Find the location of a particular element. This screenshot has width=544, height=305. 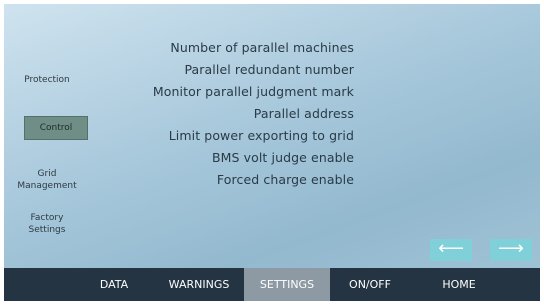

setting-limit-export: Limit power exporting to grid is located at coordinates (261, 135).